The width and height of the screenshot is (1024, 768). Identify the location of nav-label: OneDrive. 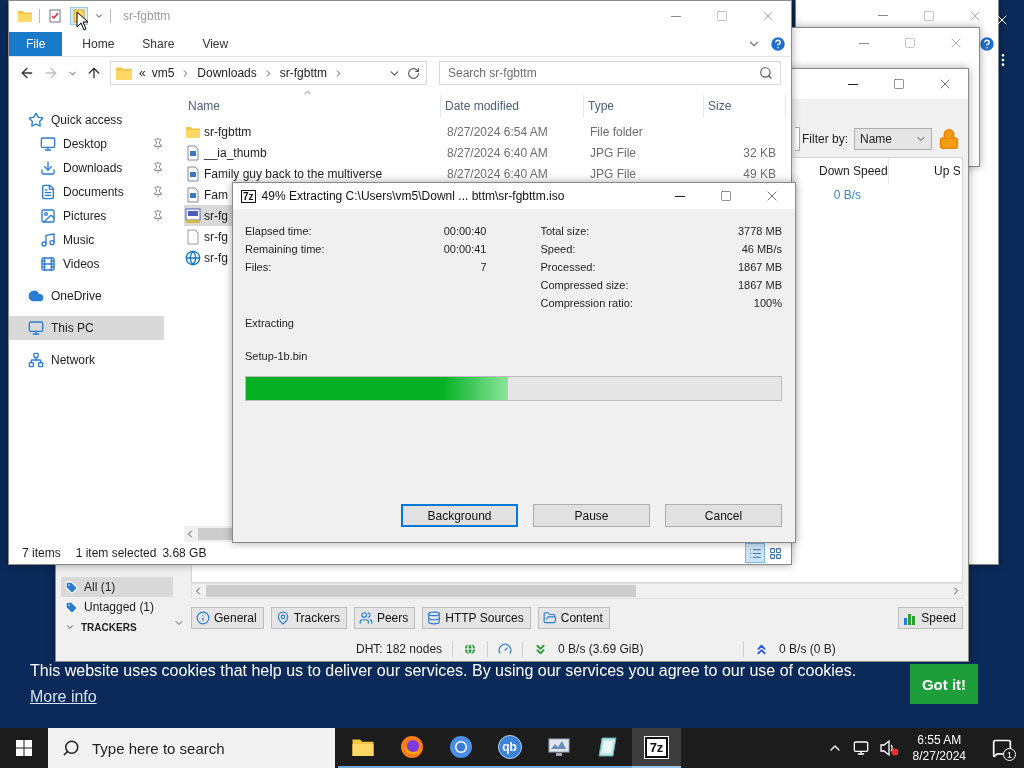
(76, 296).